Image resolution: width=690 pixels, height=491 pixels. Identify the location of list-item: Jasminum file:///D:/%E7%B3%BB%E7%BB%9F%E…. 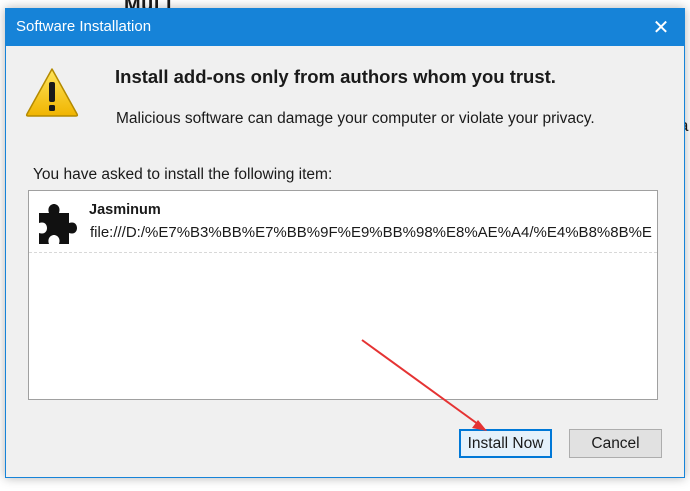
(343, 222).